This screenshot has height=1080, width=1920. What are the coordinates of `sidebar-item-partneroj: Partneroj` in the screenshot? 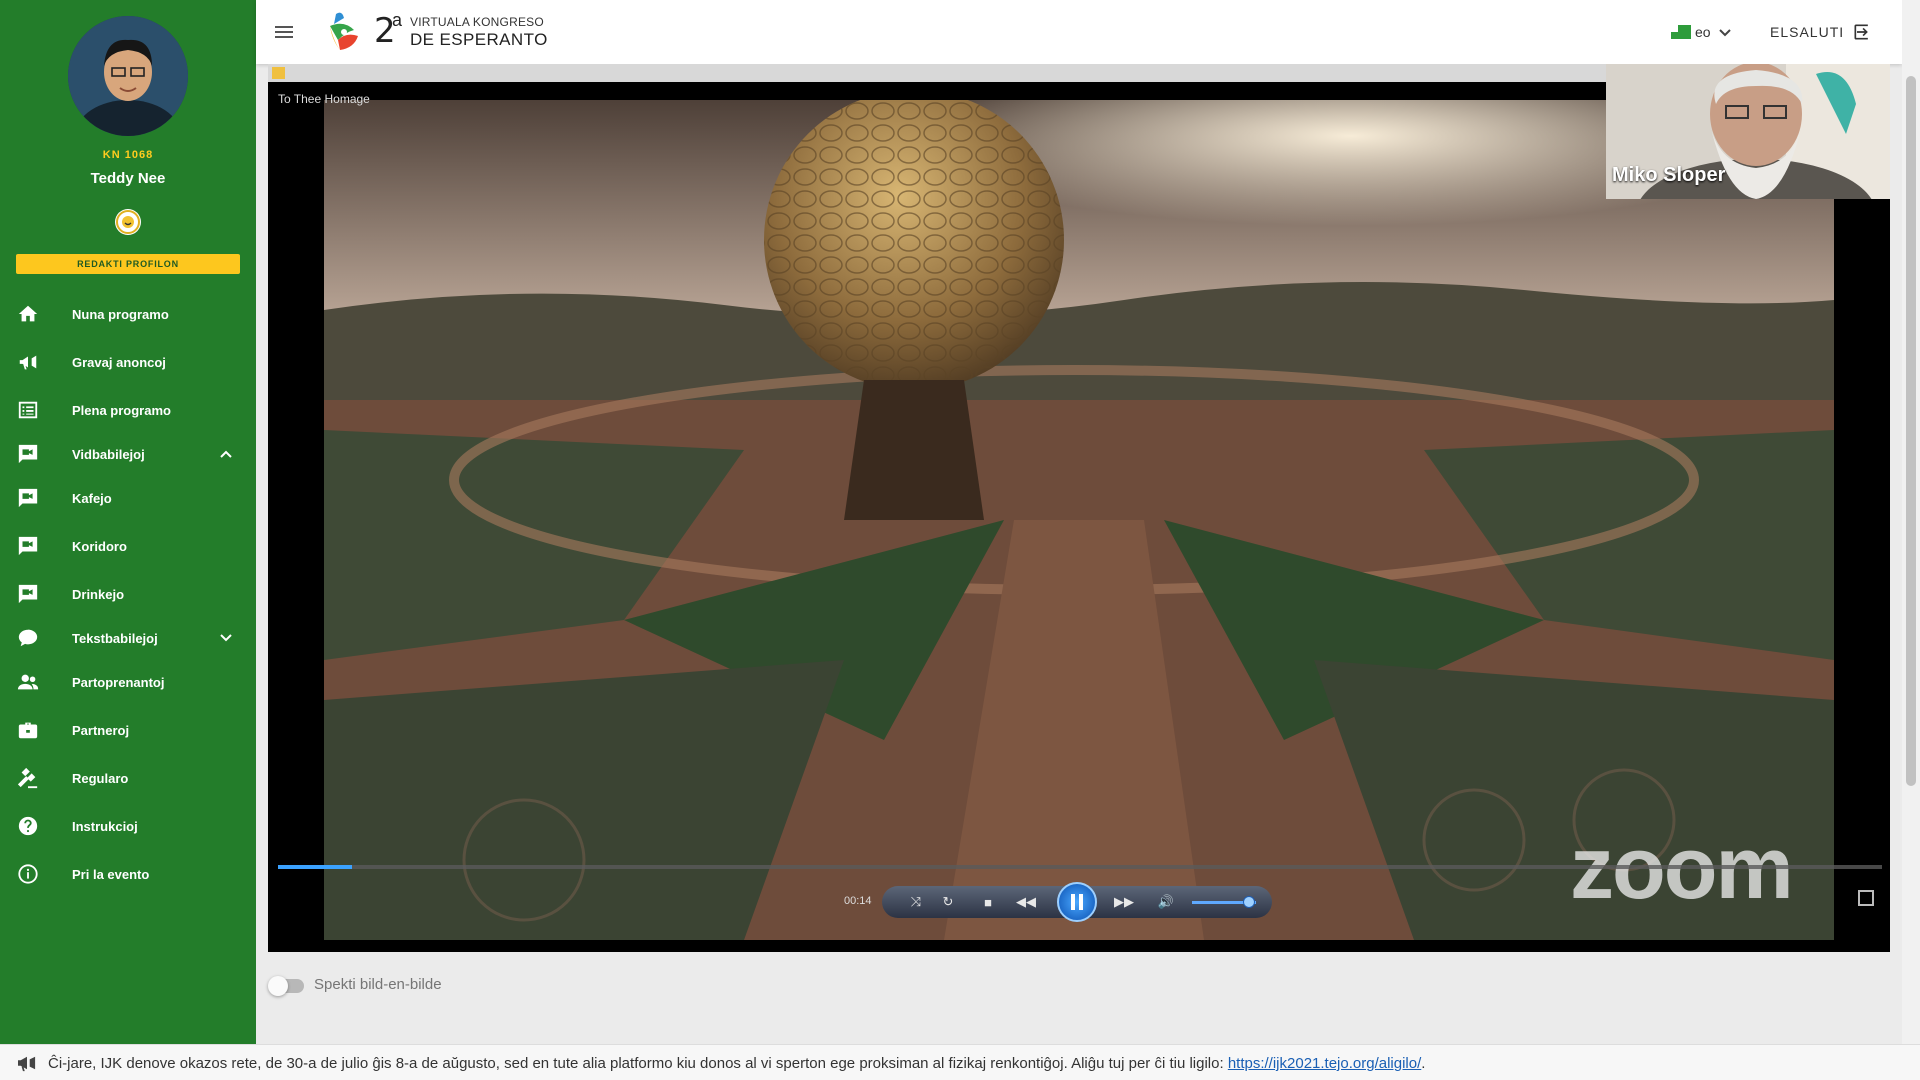 It's located at (128, 730).